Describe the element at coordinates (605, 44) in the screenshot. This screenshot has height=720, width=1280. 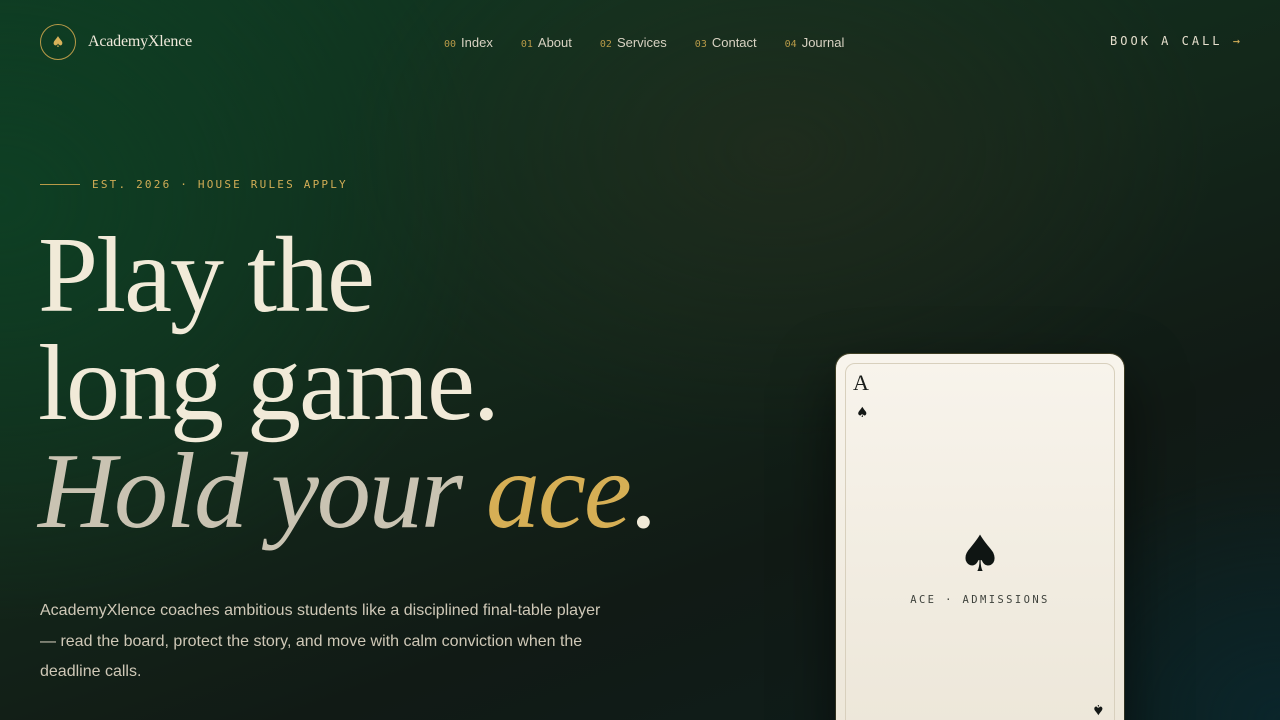
I see `nav-item-number: 02` at that location.